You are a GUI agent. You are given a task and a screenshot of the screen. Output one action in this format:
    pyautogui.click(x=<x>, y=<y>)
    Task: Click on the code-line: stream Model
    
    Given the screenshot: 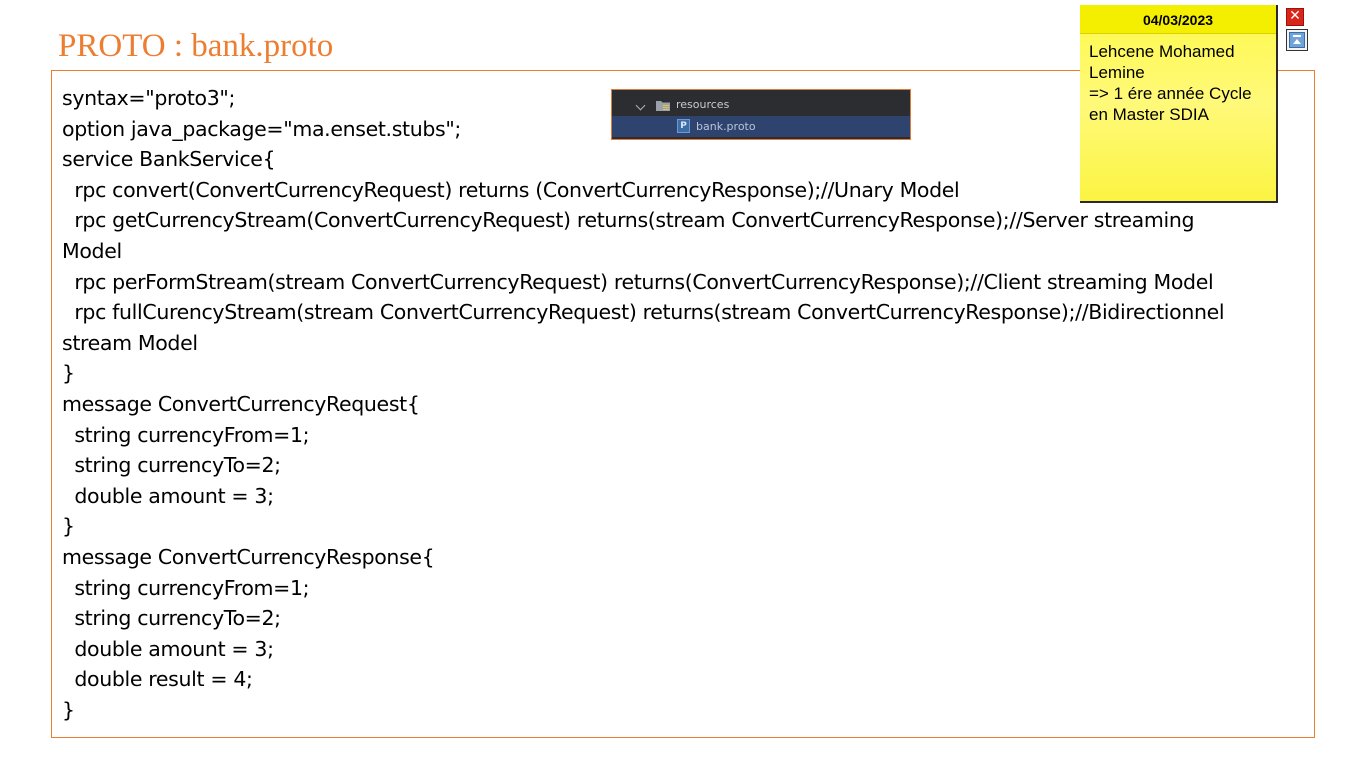 What is the action you would take?
    pyautogui.click(x=130, y=342)
    